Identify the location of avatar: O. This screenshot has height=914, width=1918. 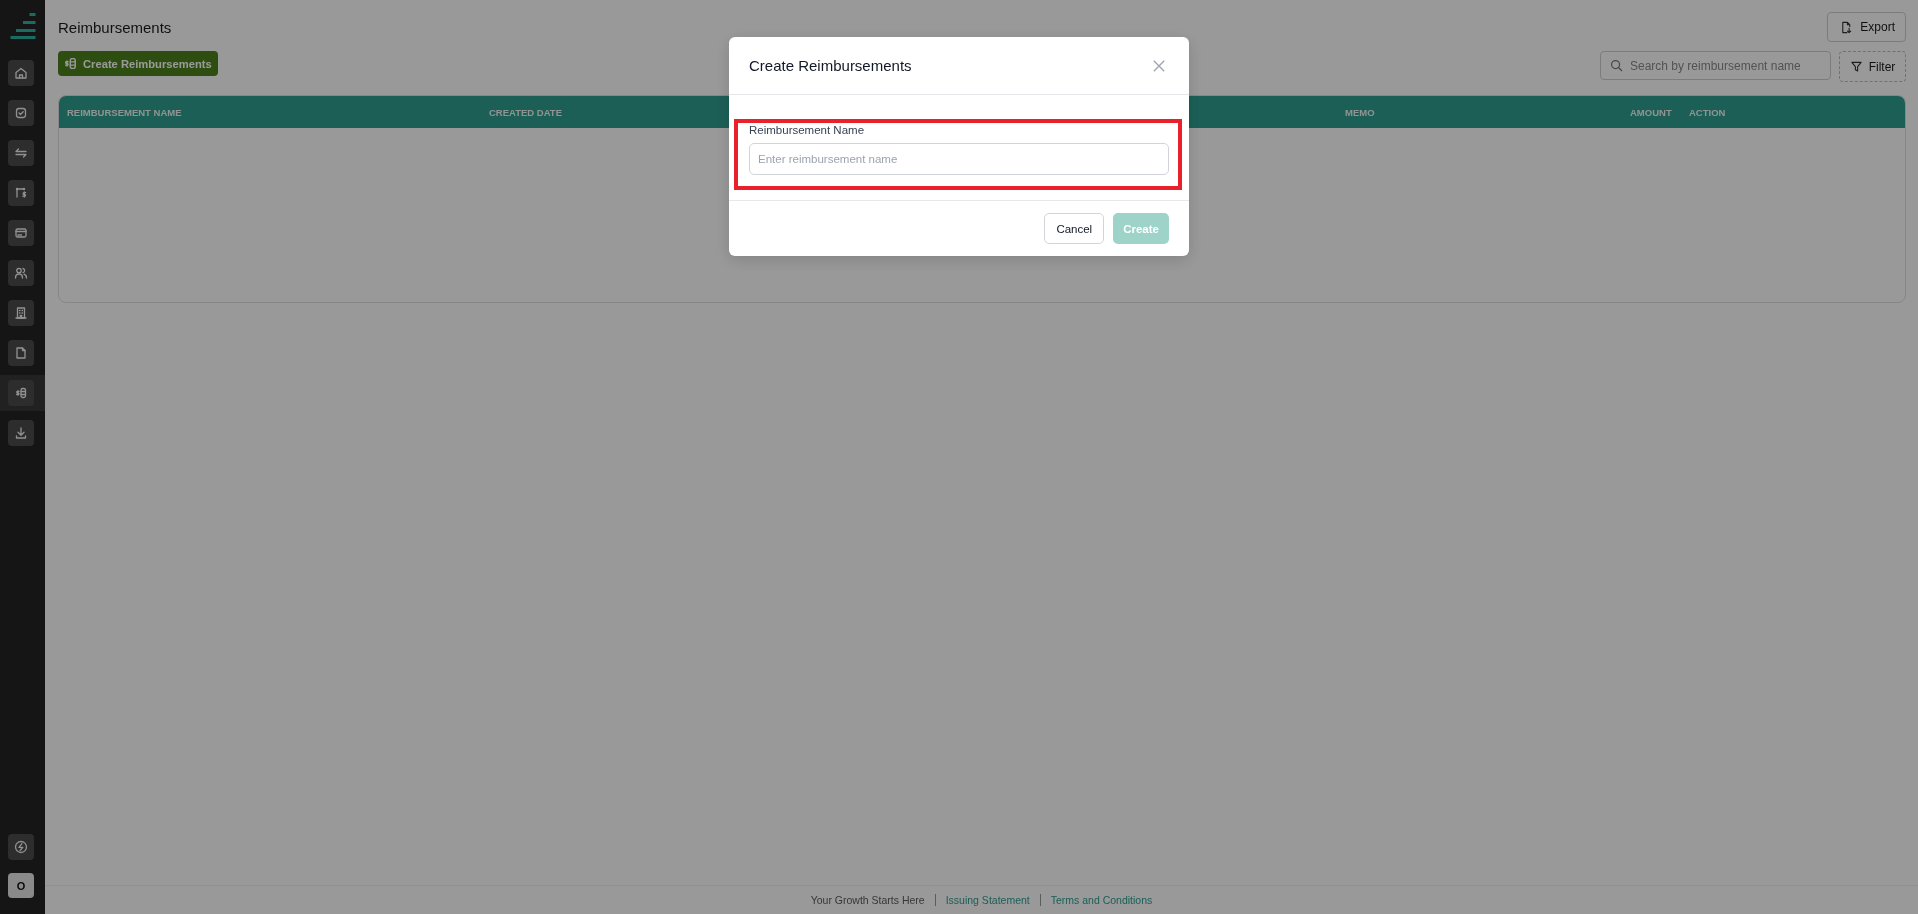
(21, 885).